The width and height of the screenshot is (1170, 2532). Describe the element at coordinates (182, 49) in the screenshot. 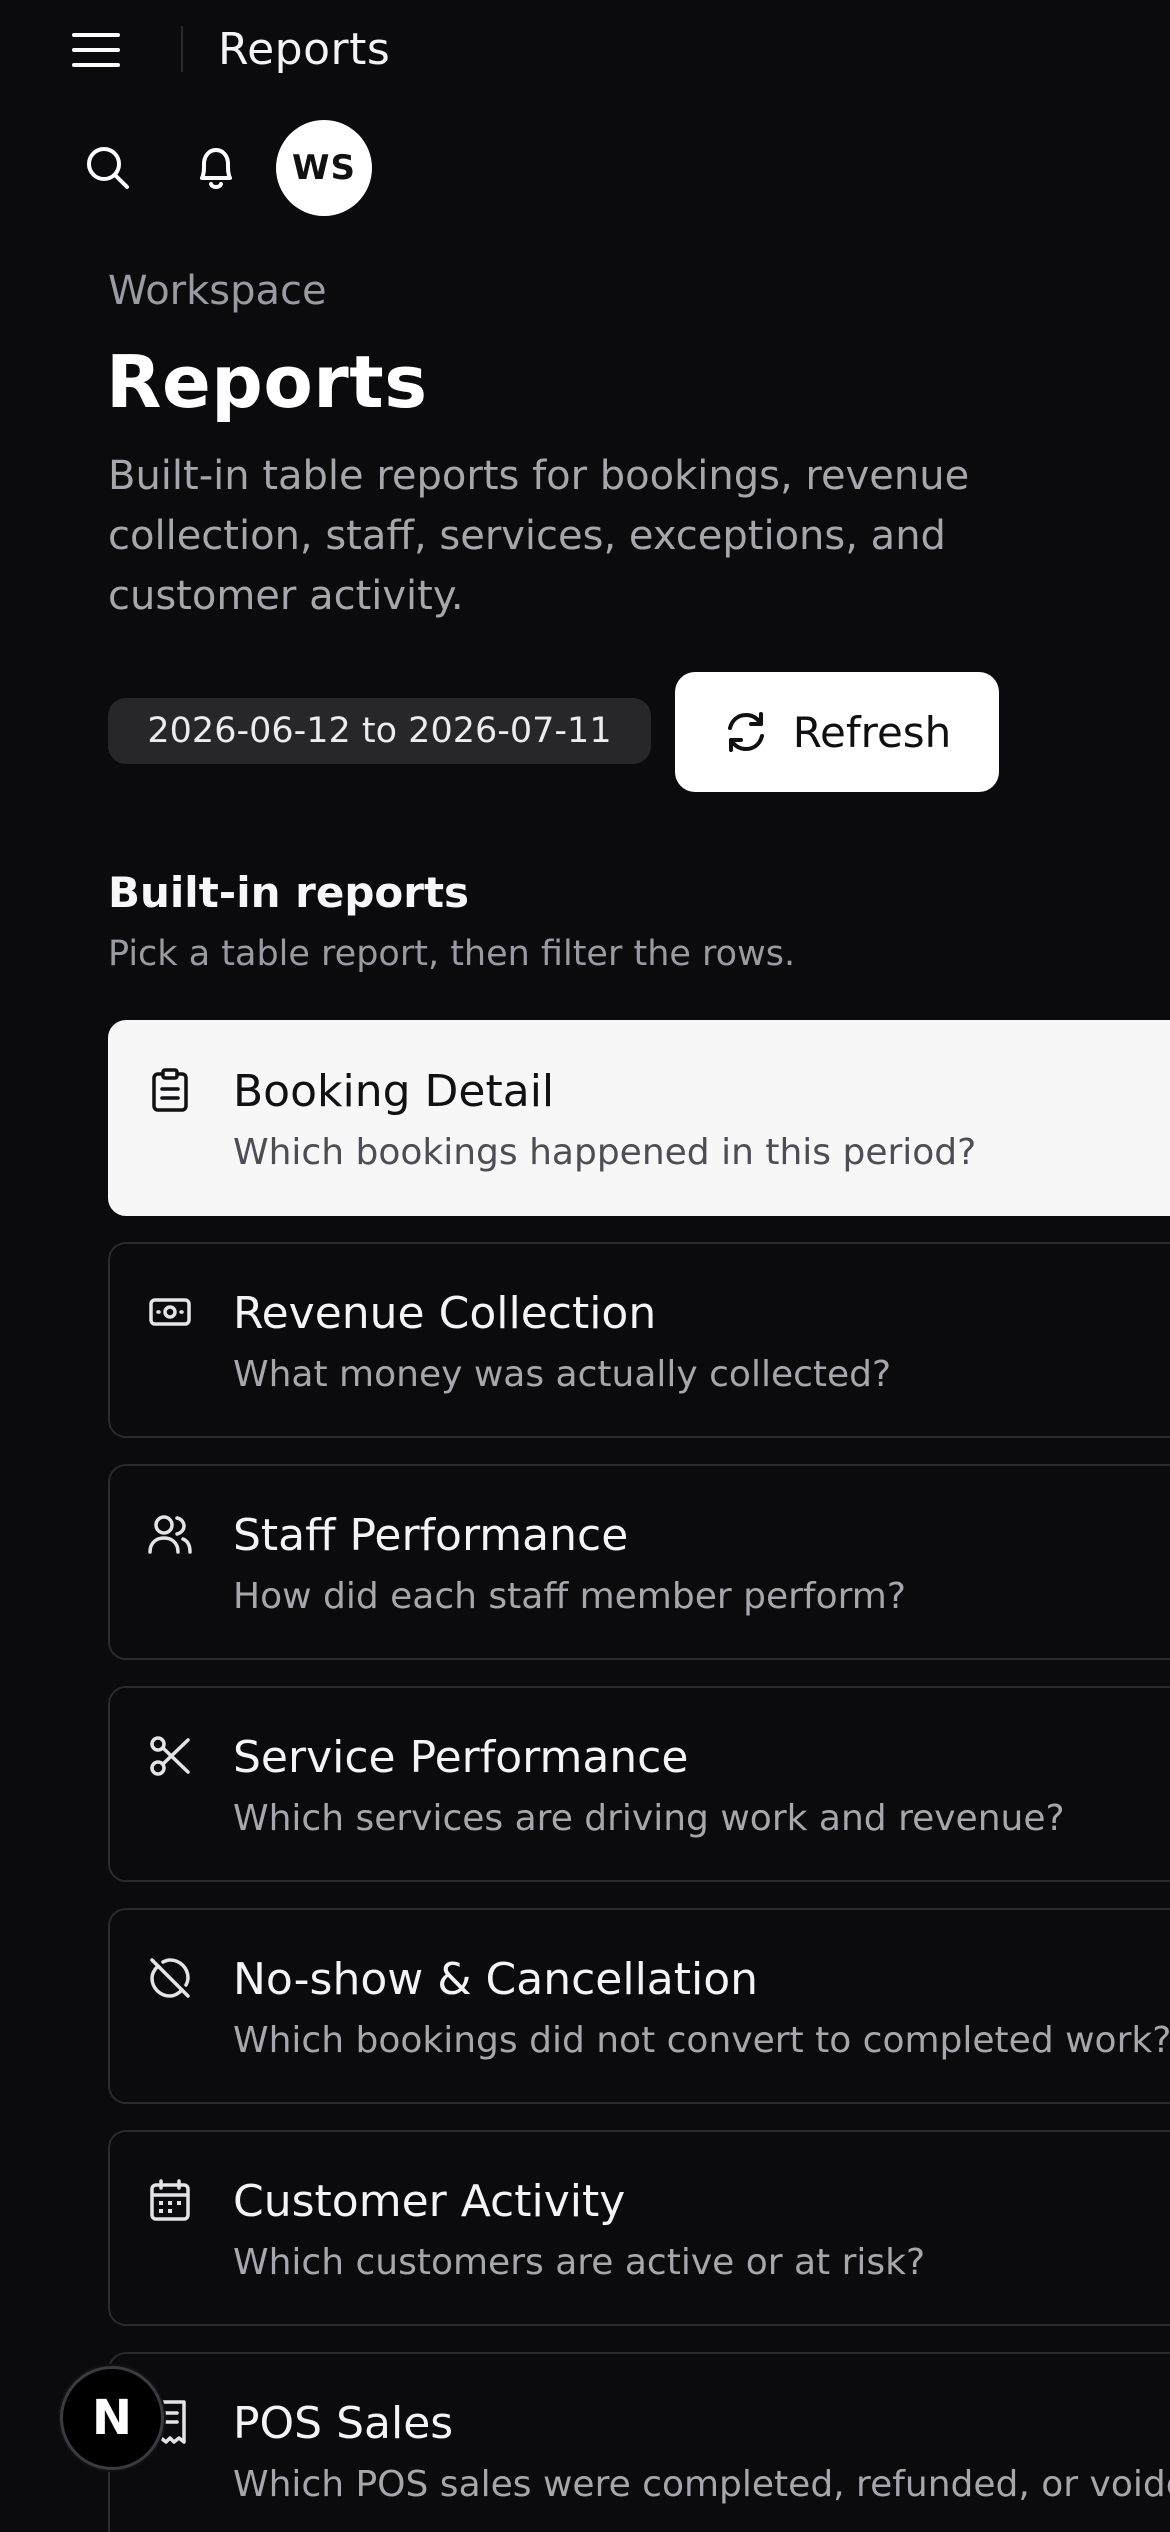

I see `topbar-divider` at that location.